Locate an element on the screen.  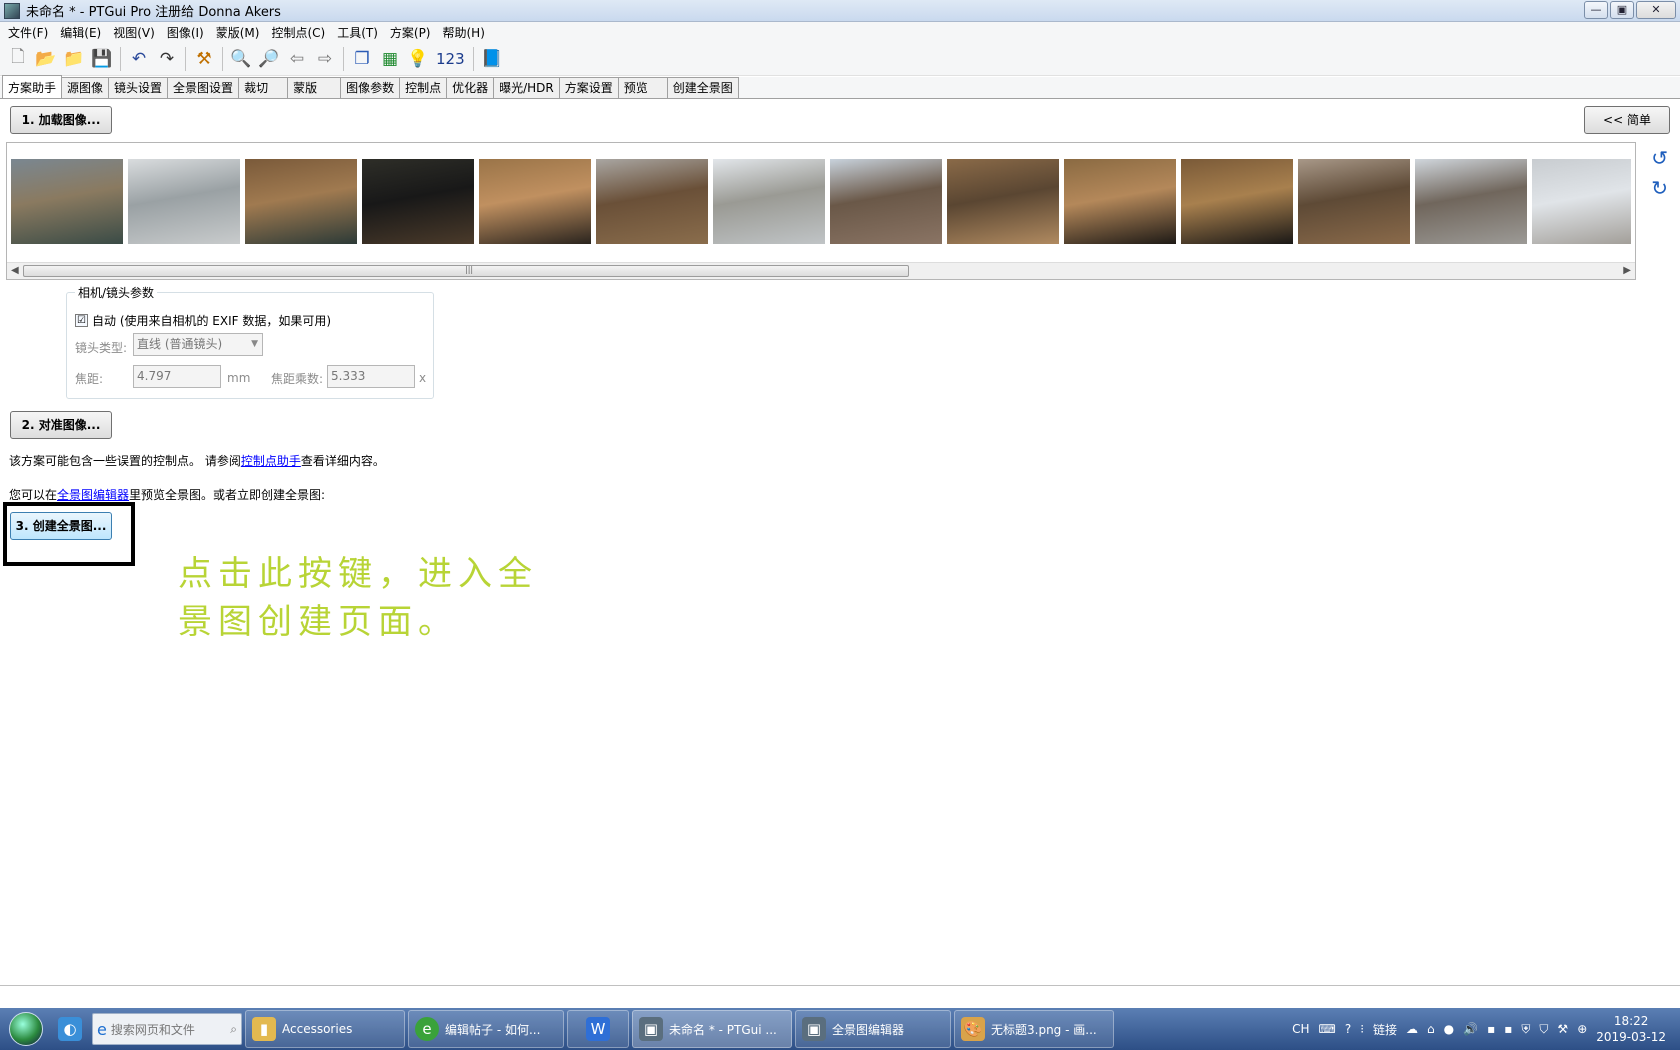
ptgui-editor-icon: ▣ is located at coordinates (814, 1029).